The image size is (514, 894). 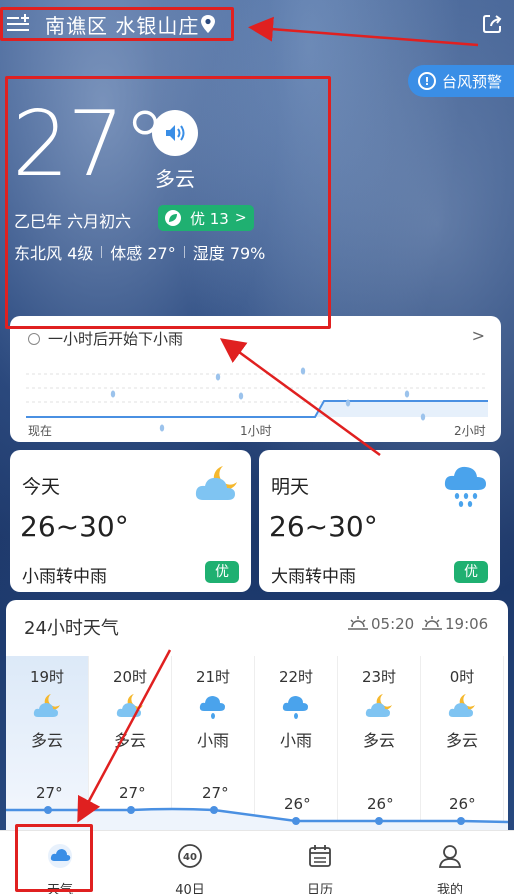 I want to click on svg-text: 40, so click(x=190, y=857).